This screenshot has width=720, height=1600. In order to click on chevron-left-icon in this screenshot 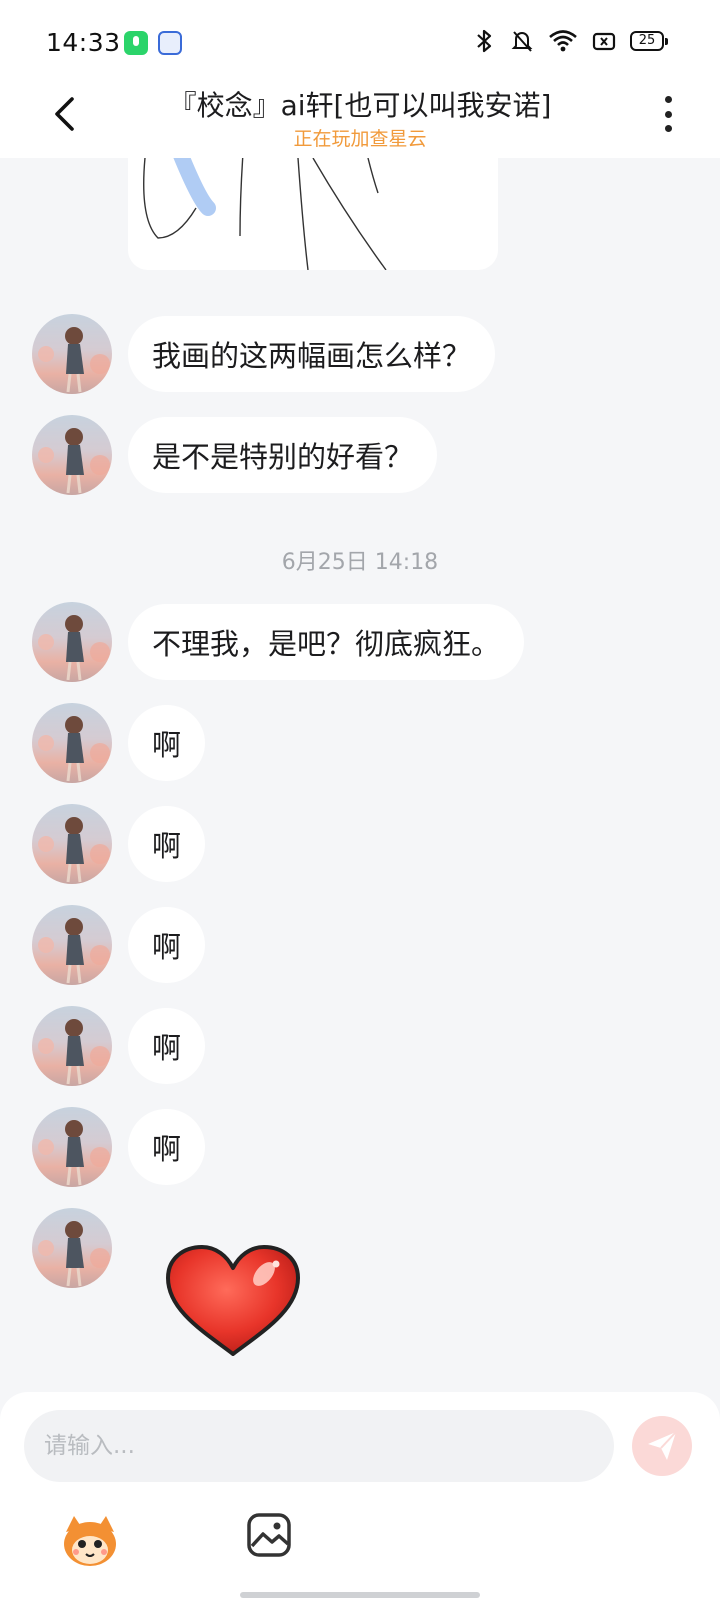, I will do `click(64, 114)`.